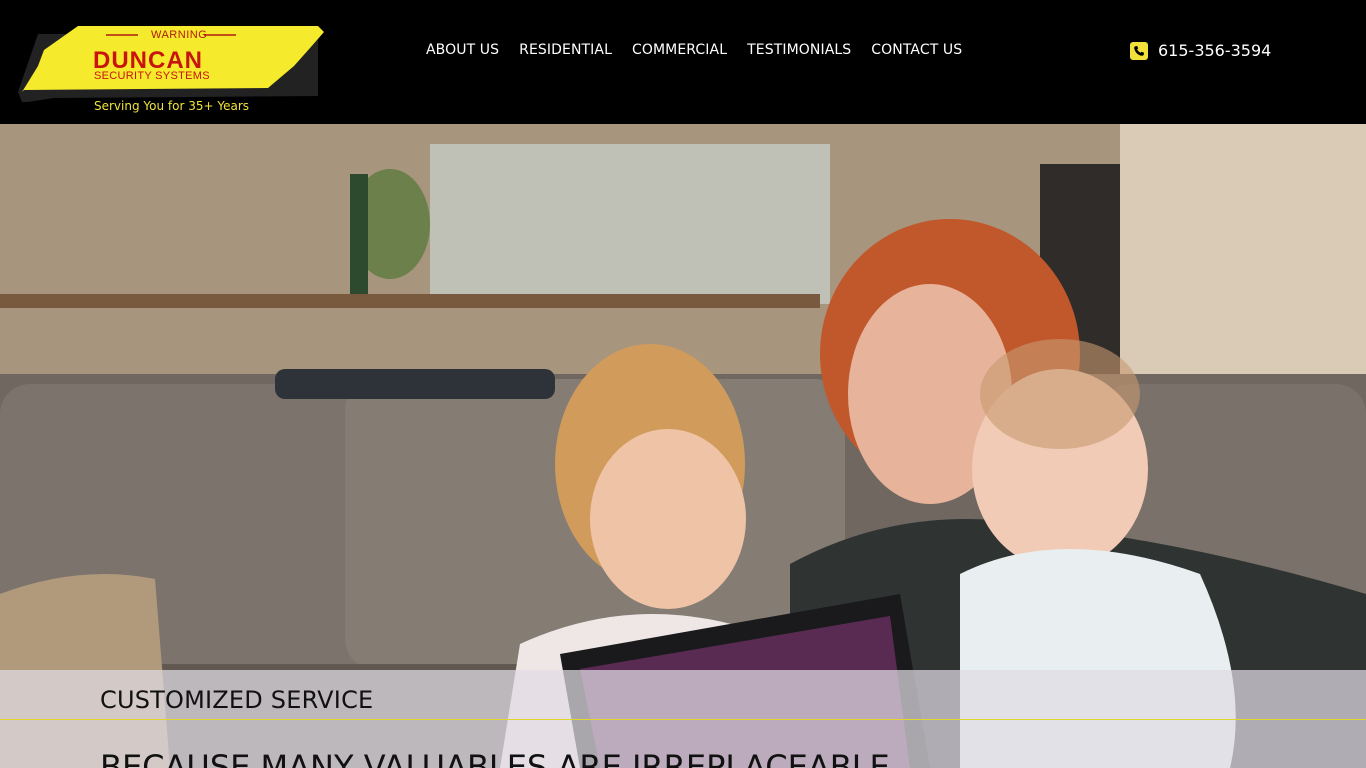 The image size is (1366, 768). I want to click on nav-contact-us: CONTACT US, so click(916, 50).